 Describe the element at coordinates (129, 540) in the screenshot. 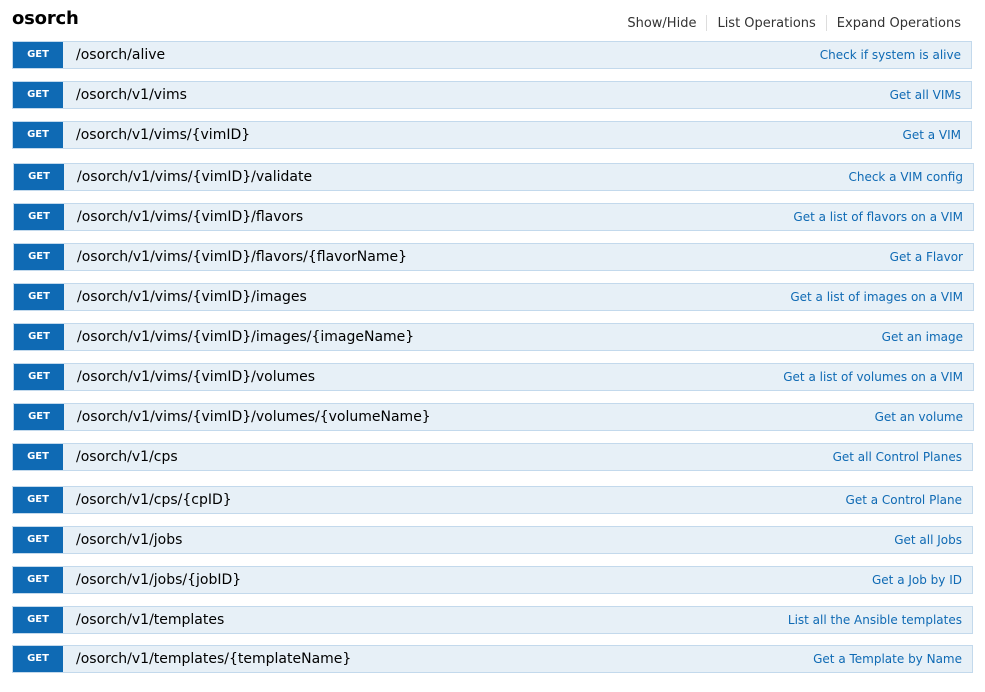

I see `operation-path: /osorch/v1/jobs` at that location.